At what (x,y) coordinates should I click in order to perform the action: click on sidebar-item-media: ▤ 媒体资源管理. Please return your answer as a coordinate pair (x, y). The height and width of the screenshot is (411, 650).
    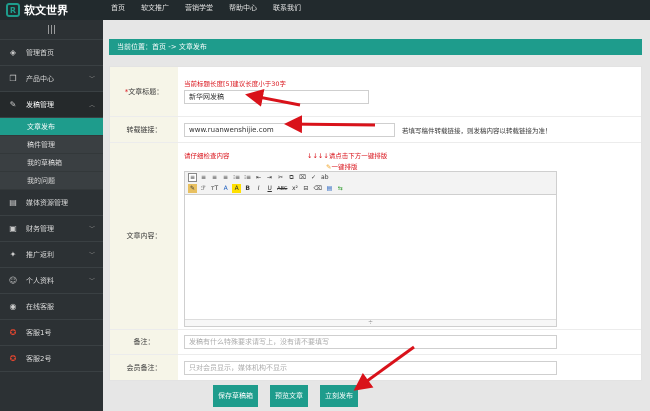
    Looking at the image, I should click on (51, 203).